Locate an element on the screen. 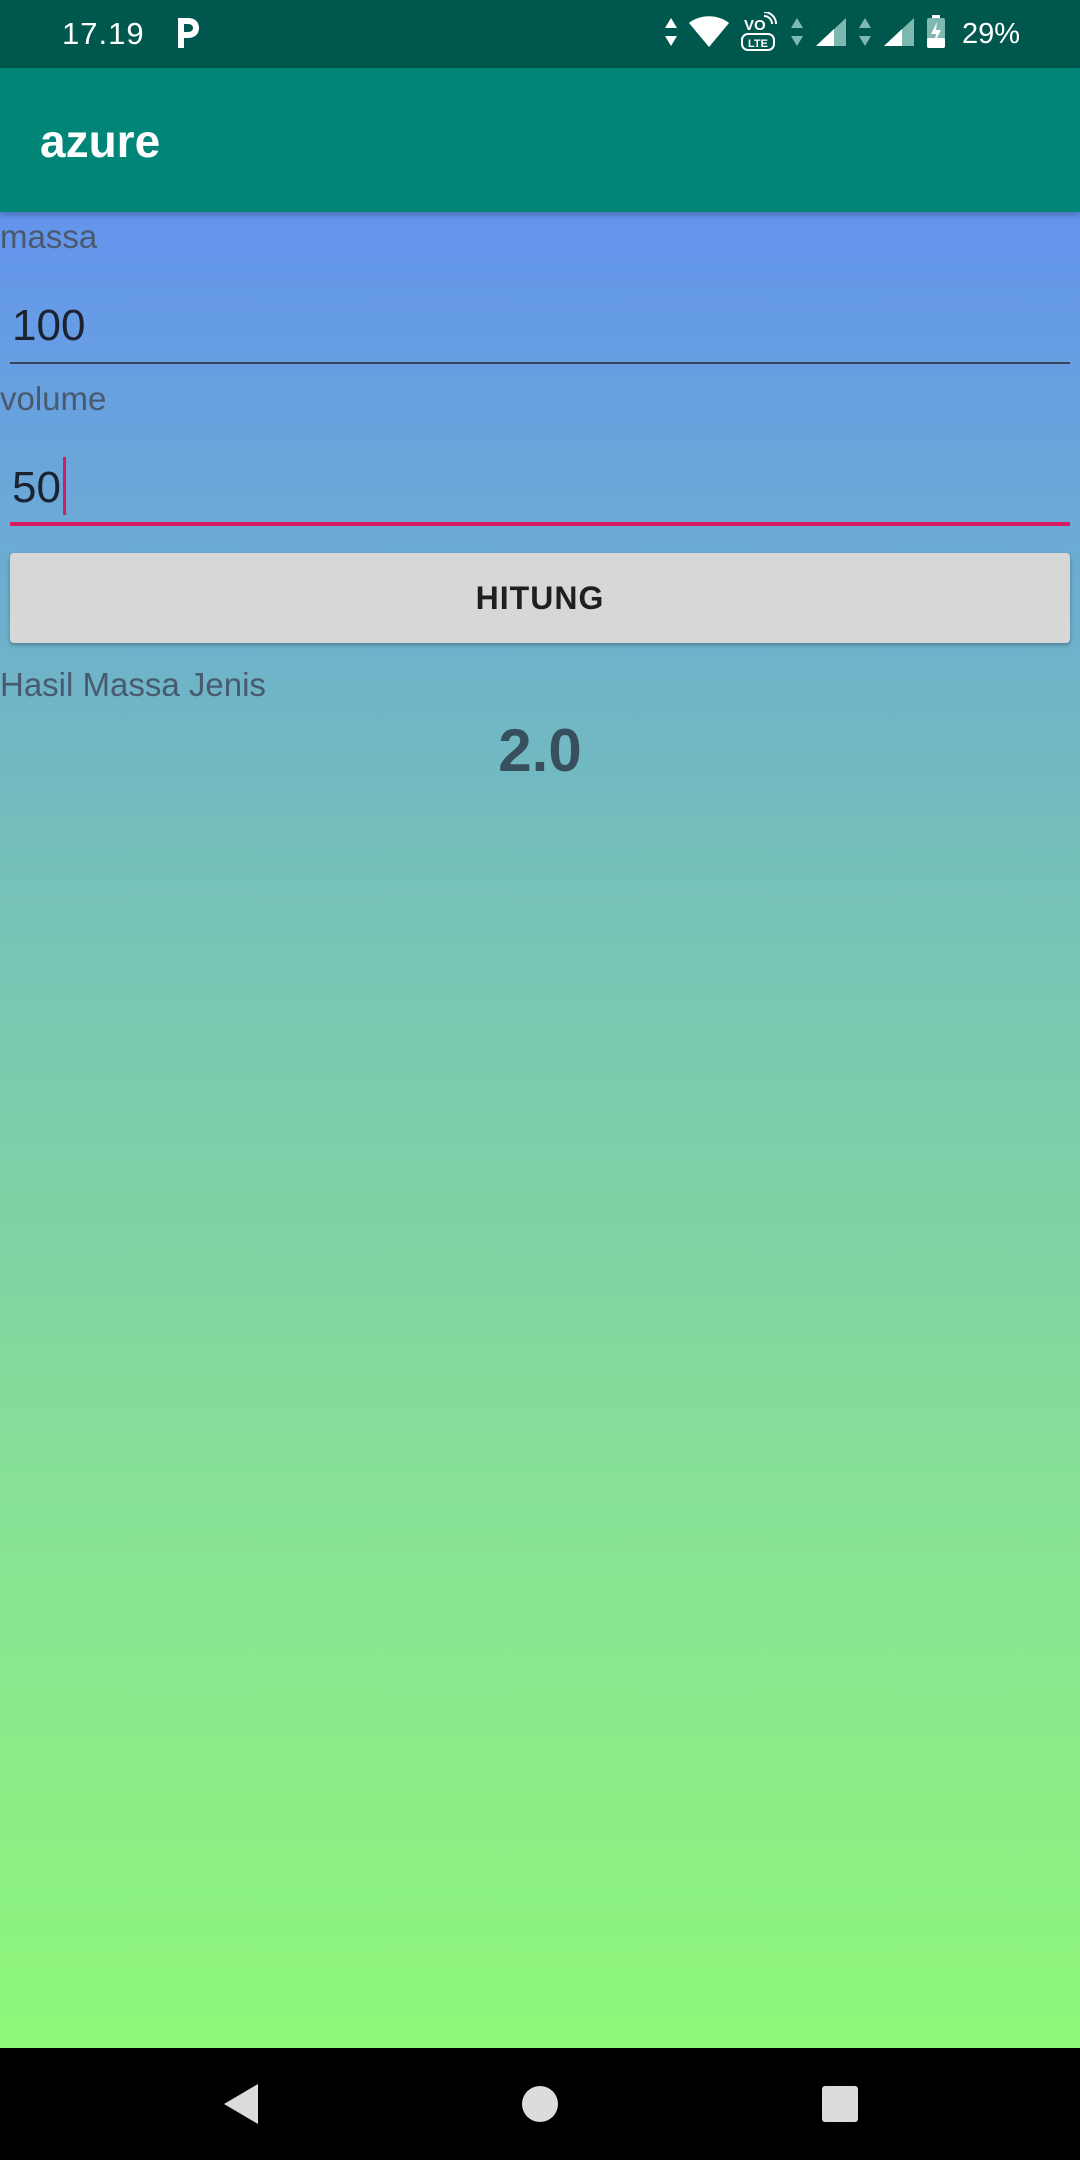 This screenshot has height=2160, width=1080. massa-label: massa is located at coordinates (49, 236).